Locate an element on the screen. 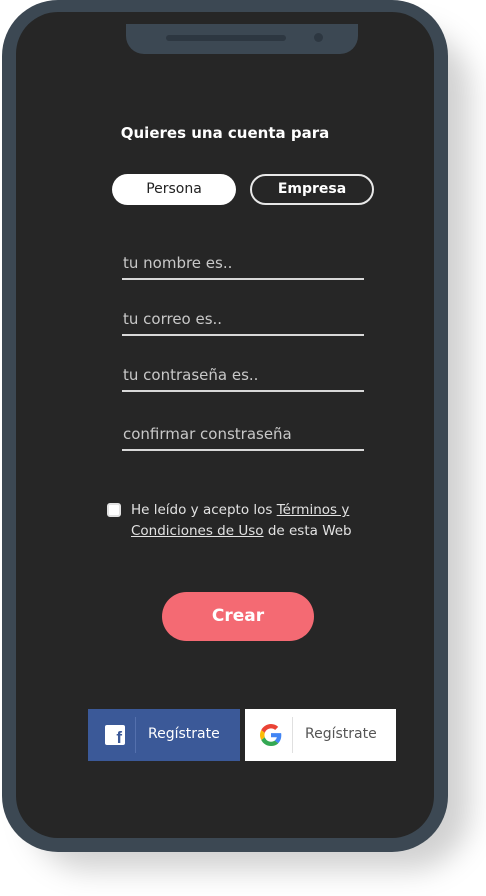  camera is located at coordinates (318, 37).